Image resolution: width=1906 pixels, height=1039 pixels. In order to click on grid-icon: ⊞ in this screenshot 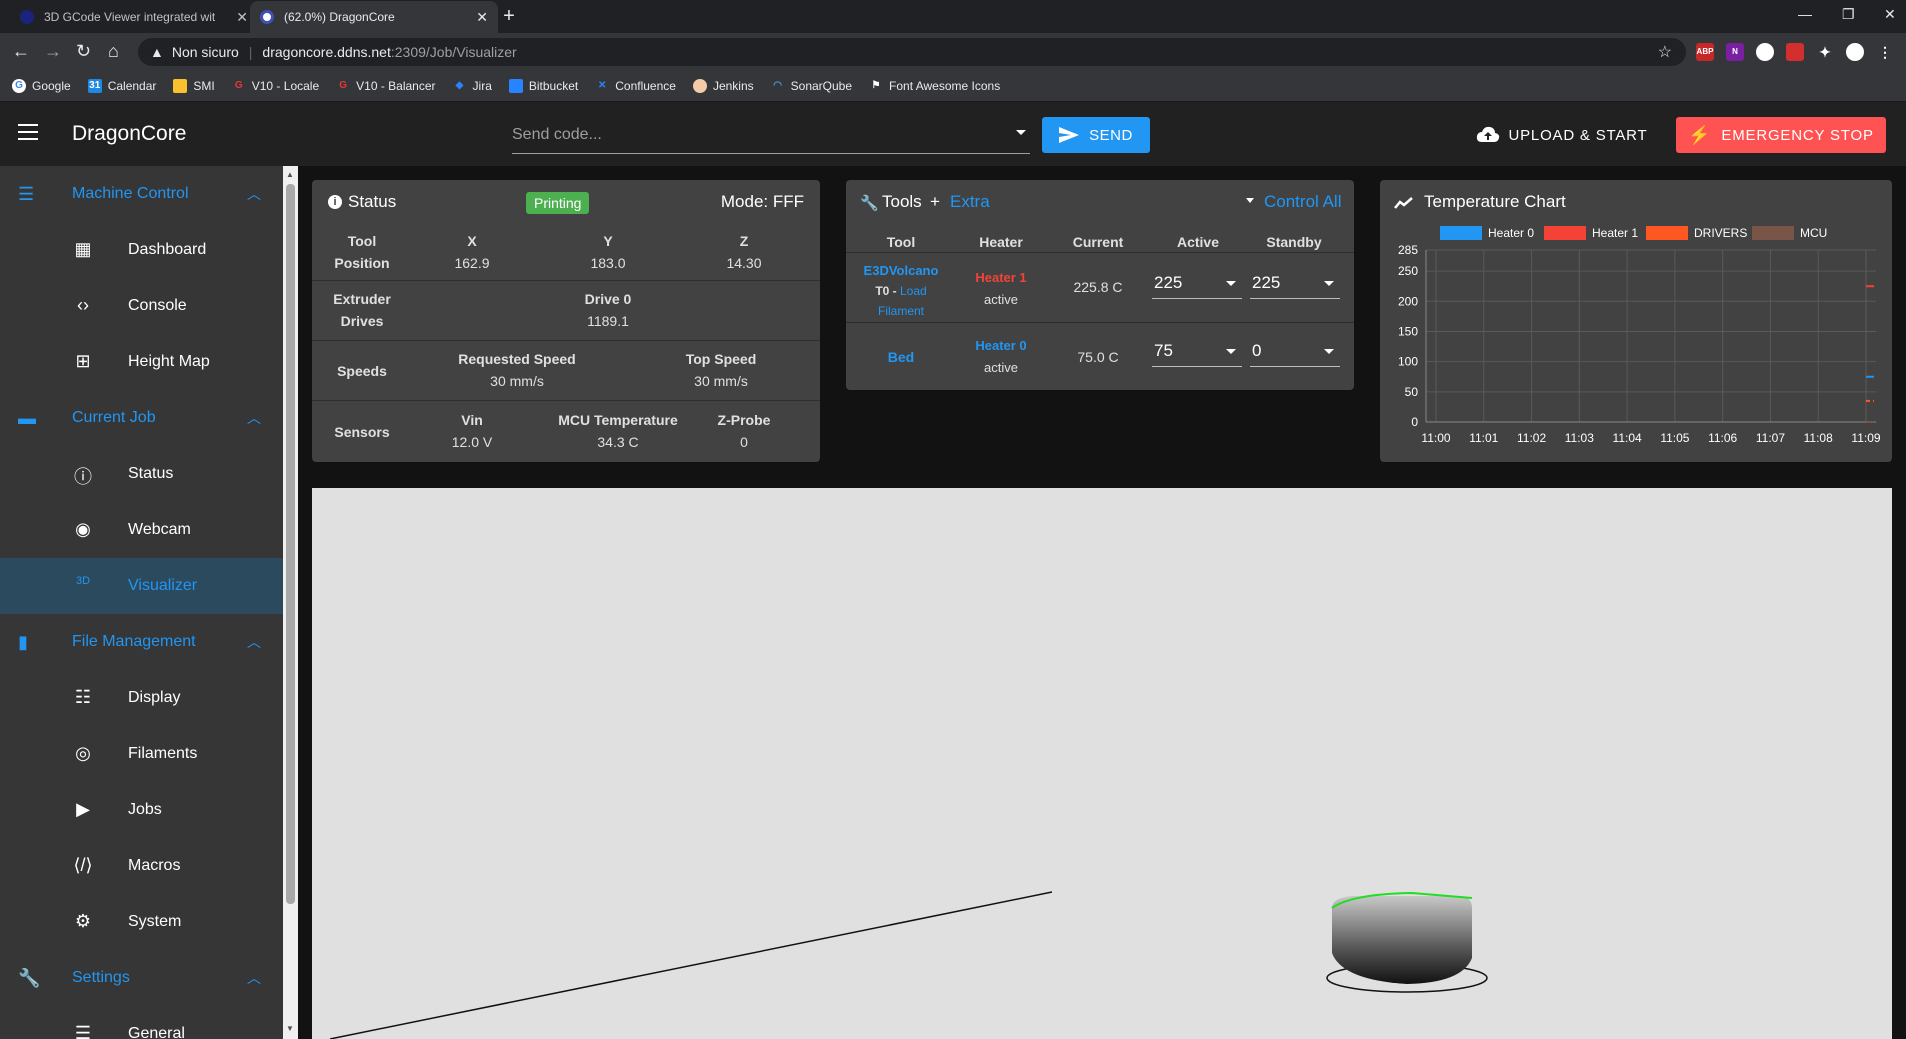, I will do `click(83, 361)`.